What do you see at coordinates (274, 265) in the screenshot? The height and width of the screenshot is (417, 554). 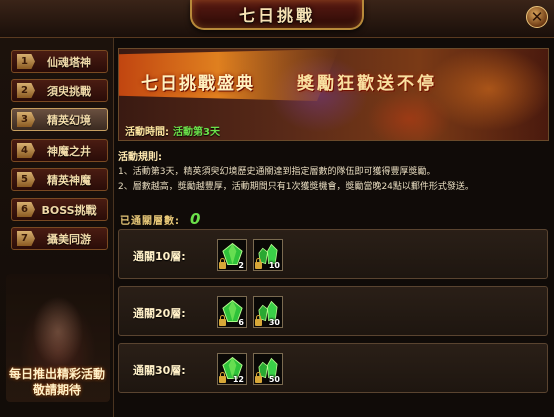 I see `reward-quantity: 10` at bounding box center [274, 265].